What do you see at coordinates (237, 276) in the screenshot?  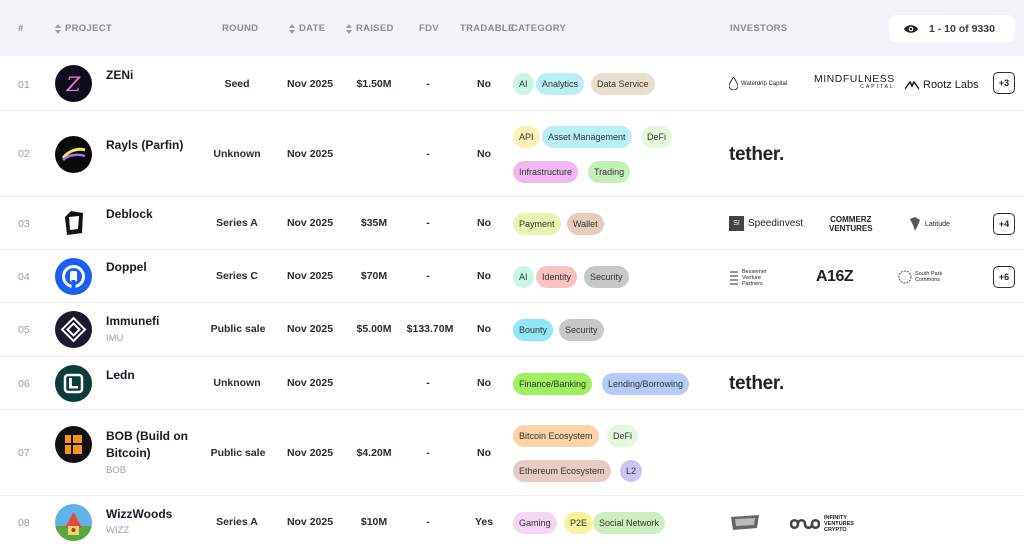 I see `round-cell: Series C` at bounding box center [237, 276].